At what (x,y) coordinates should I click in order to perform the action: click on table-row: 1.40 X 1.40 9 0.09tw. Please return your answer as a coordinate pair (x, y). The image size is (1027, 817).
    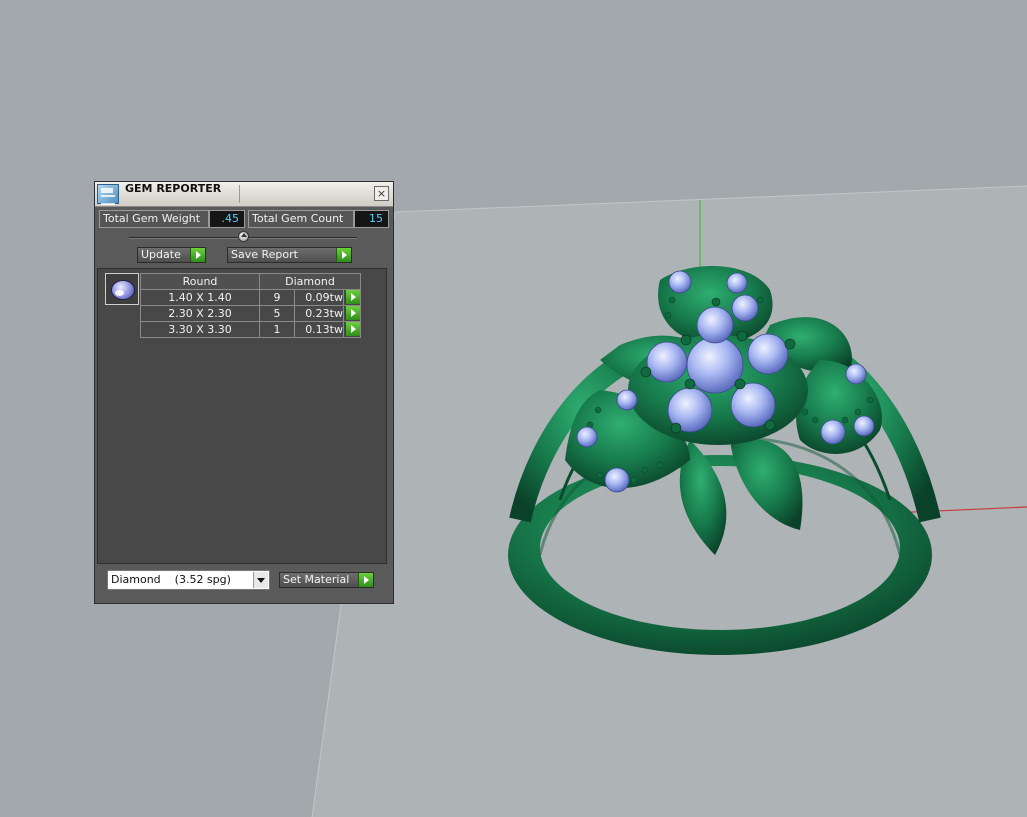
    Looking at the image, I should click on (250, 297).